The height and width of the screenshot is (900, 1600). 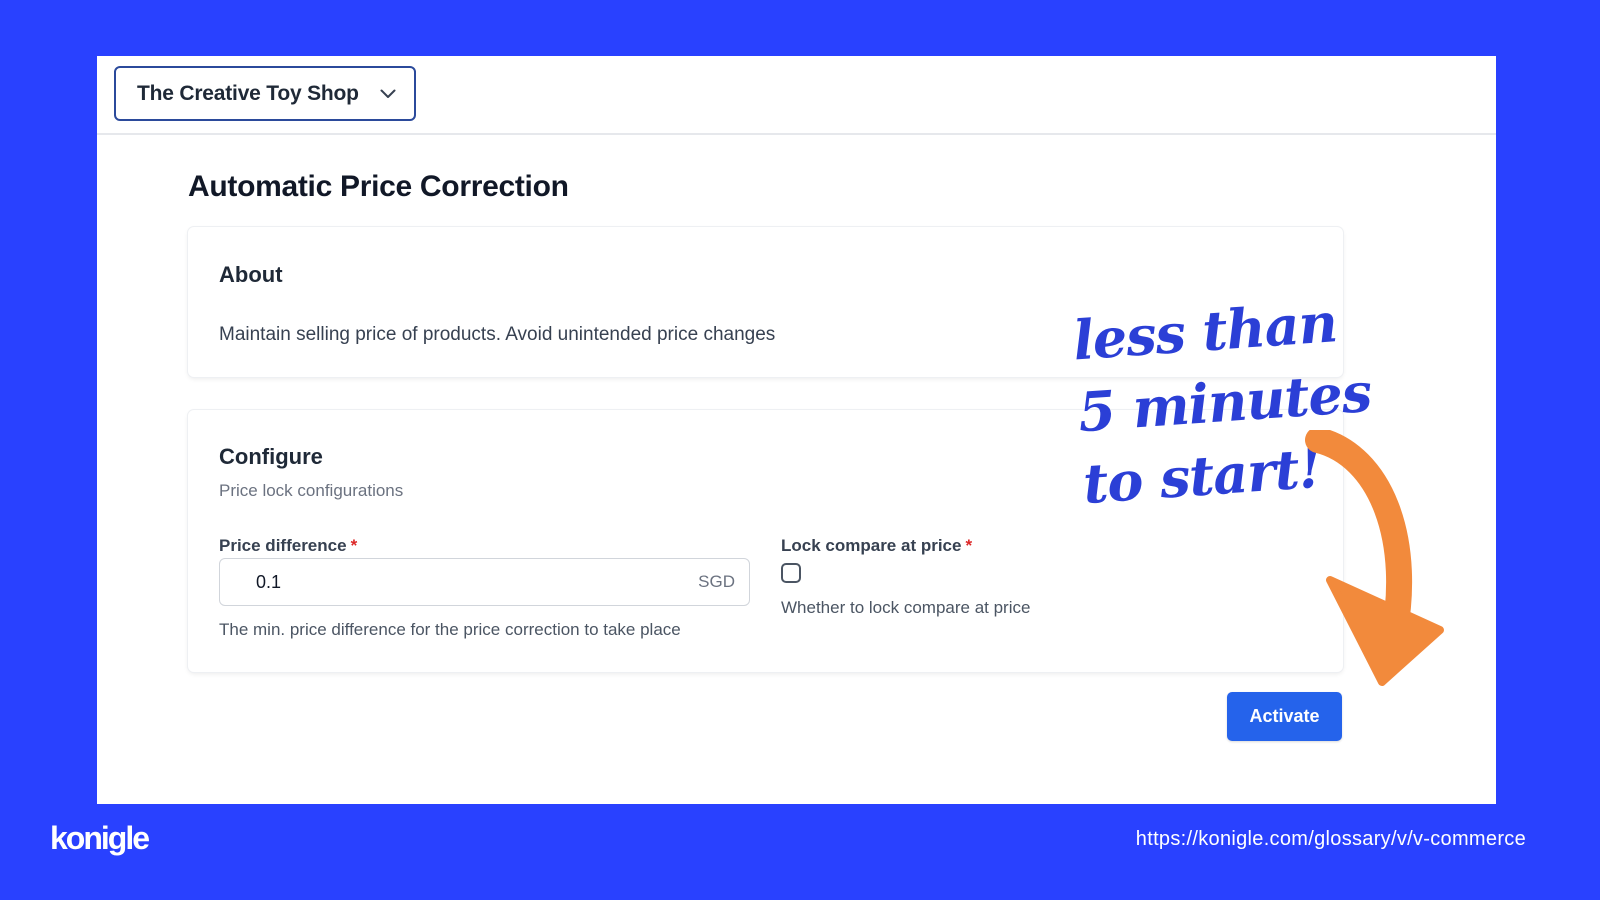 I want to click on handwritten-annotation: less than 5 minutes to start!, so click(x=1222, y=404).